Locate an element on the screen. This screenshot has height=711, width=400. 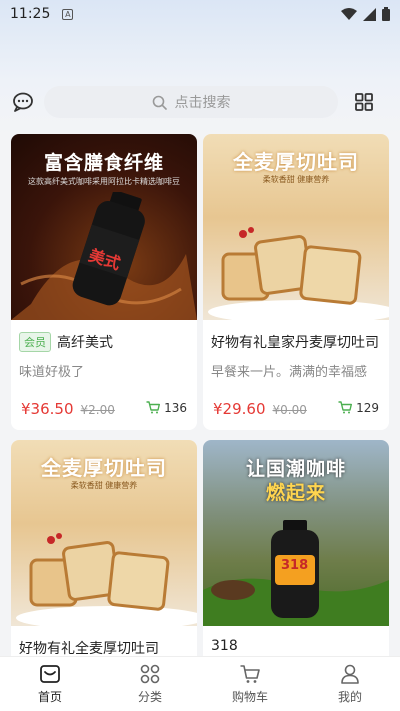
image-title: 让国潮咖啡 is located at coordinates (295, 469).